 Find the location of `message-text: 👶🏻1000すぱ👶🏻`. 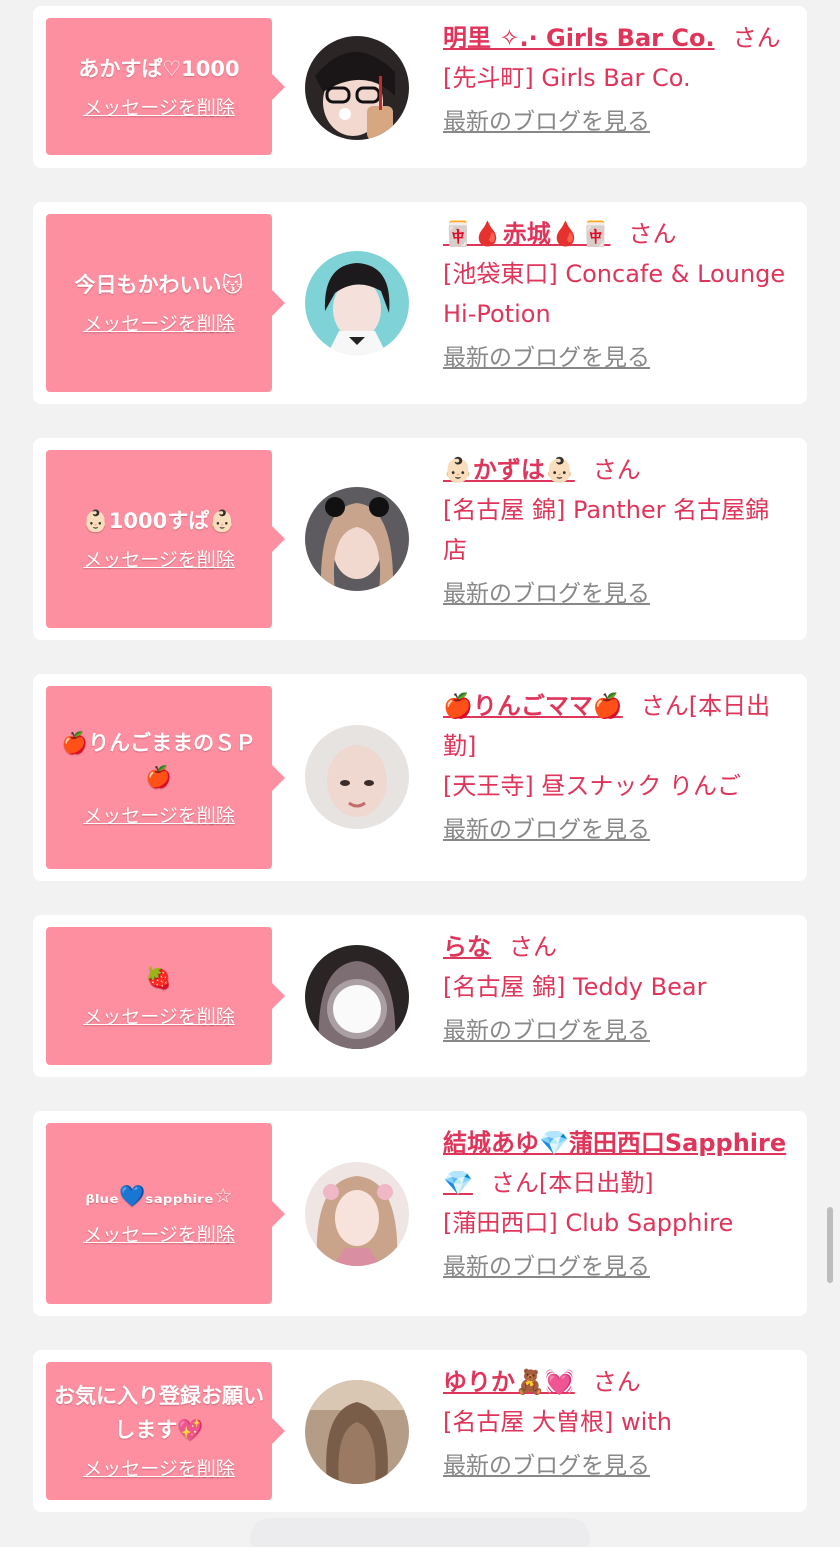

message-text: 👶🏻1000すぱ👶🏻 is located at coordinates (159, 521).